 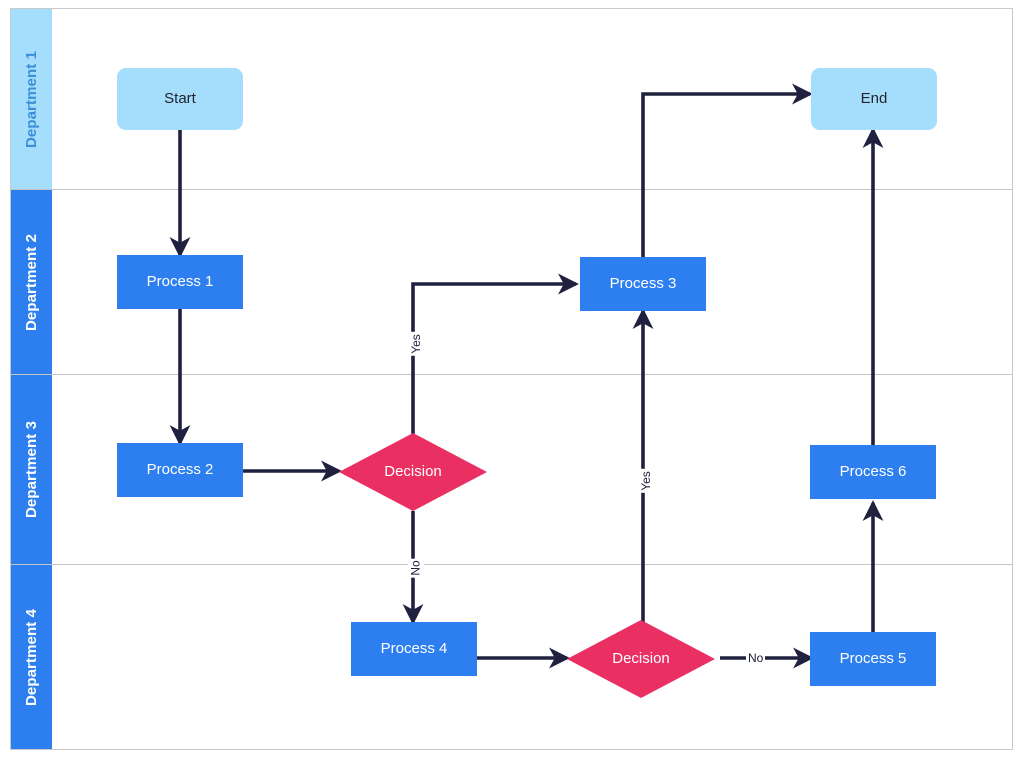 I want to click on swimlane-header-department-2: Department 2, so click(x=31, y=282).